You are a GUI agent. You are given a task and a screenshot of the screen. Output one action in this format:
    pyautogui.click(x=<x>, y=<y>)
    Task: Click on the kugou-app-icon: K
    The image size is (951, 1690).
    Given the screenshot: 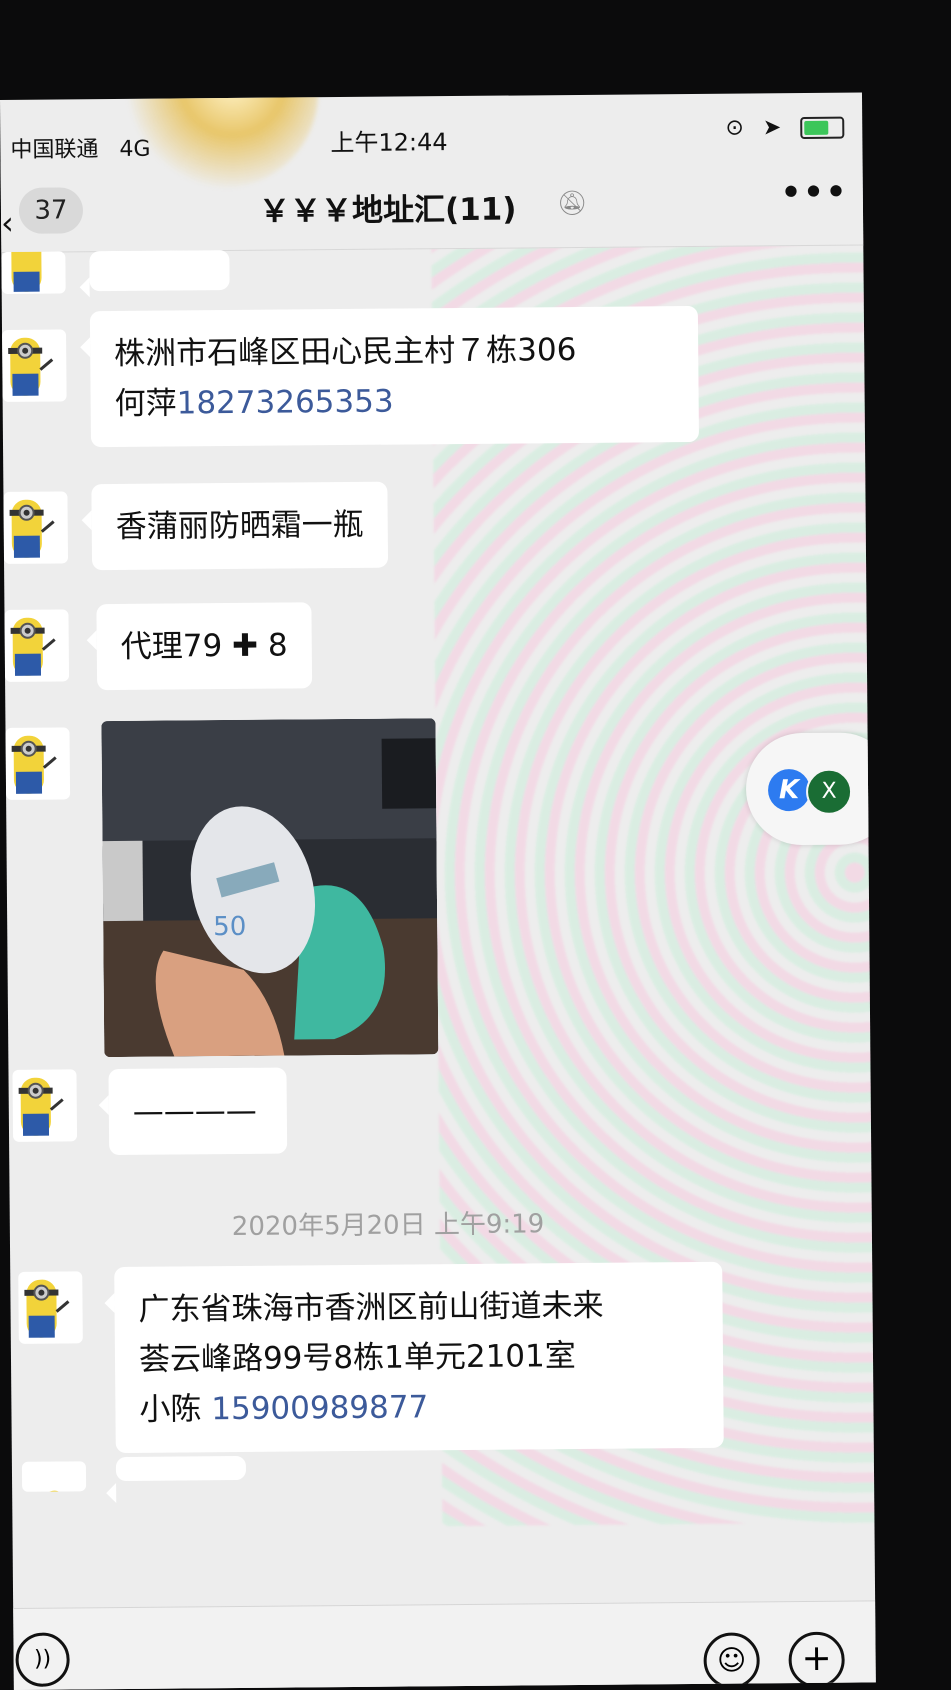 What is the action you would take?
    pyautogui.click(x=789, y=790)
    